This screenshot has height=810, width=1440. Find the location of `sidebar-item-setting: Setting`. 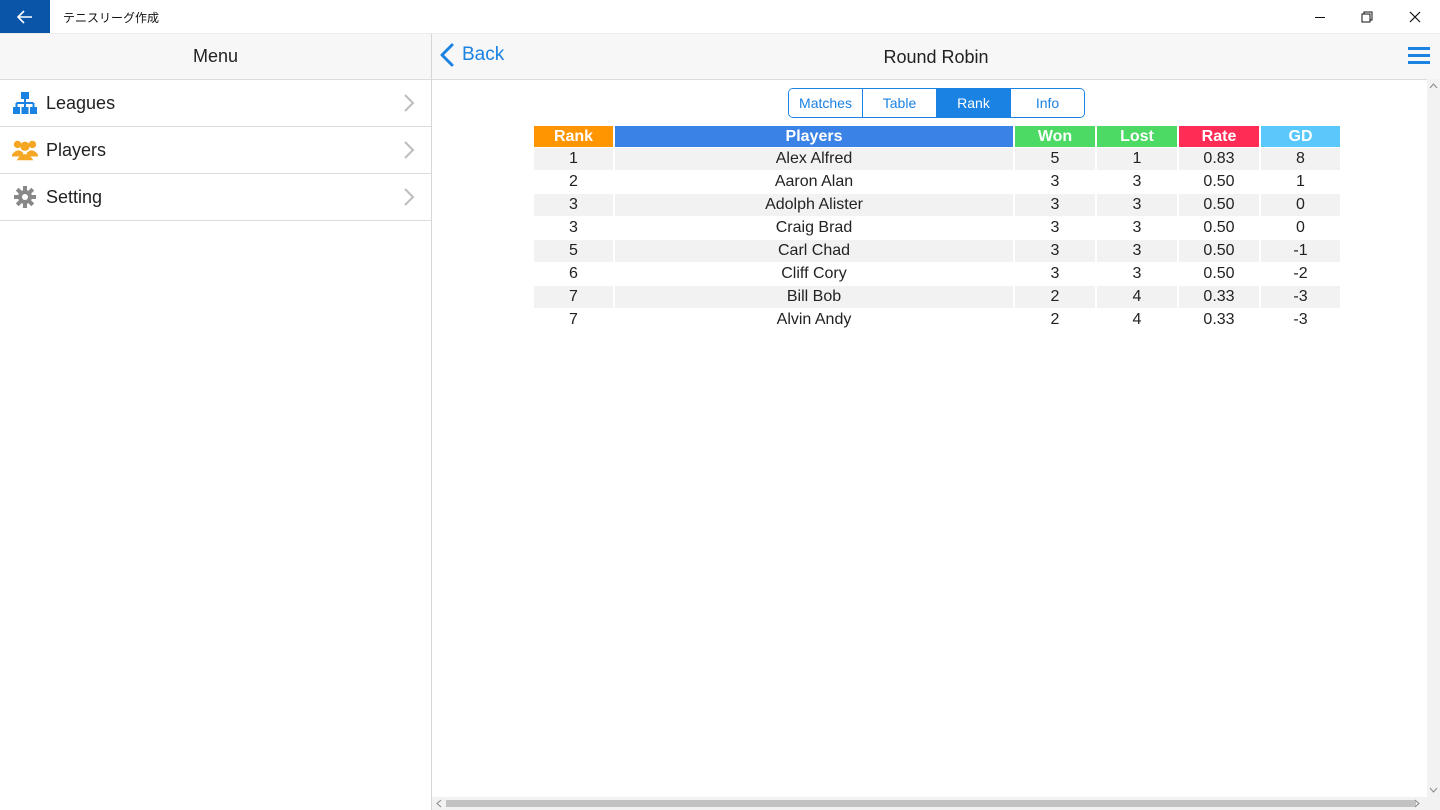

sidebar-item-setting: Setting is located at coordinates (215, 197).